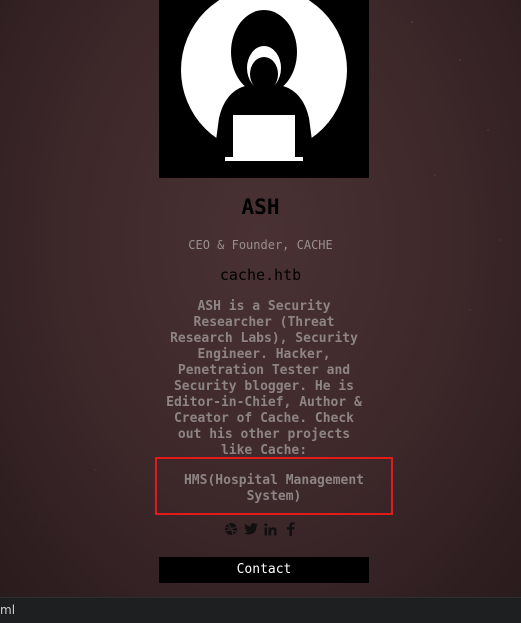 This screenshot has height=623, width=521. I want to click on social-links, so click(260, 529).